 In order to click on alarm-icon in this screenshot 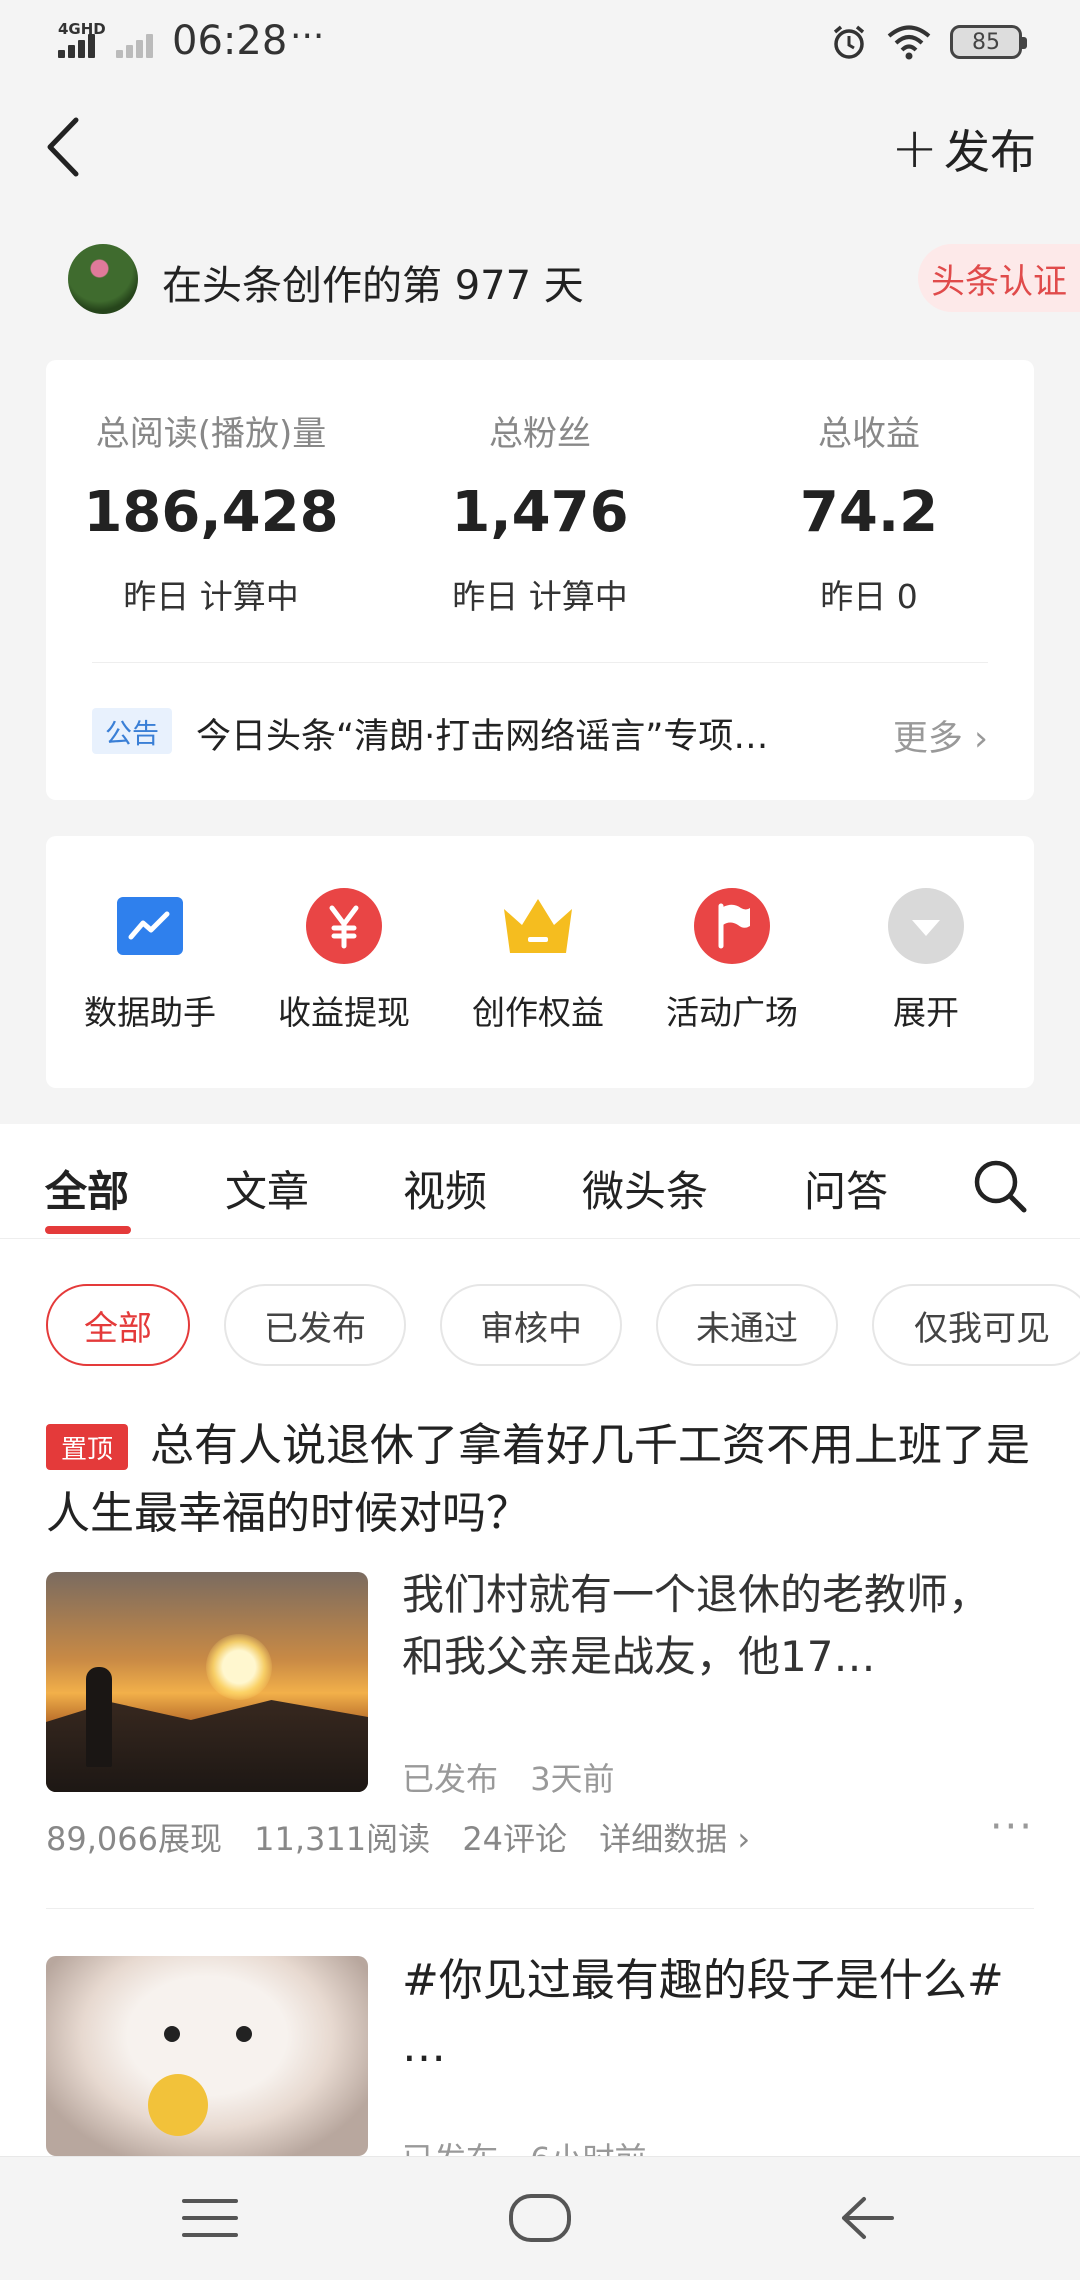, I will do `click(849, 42)`.